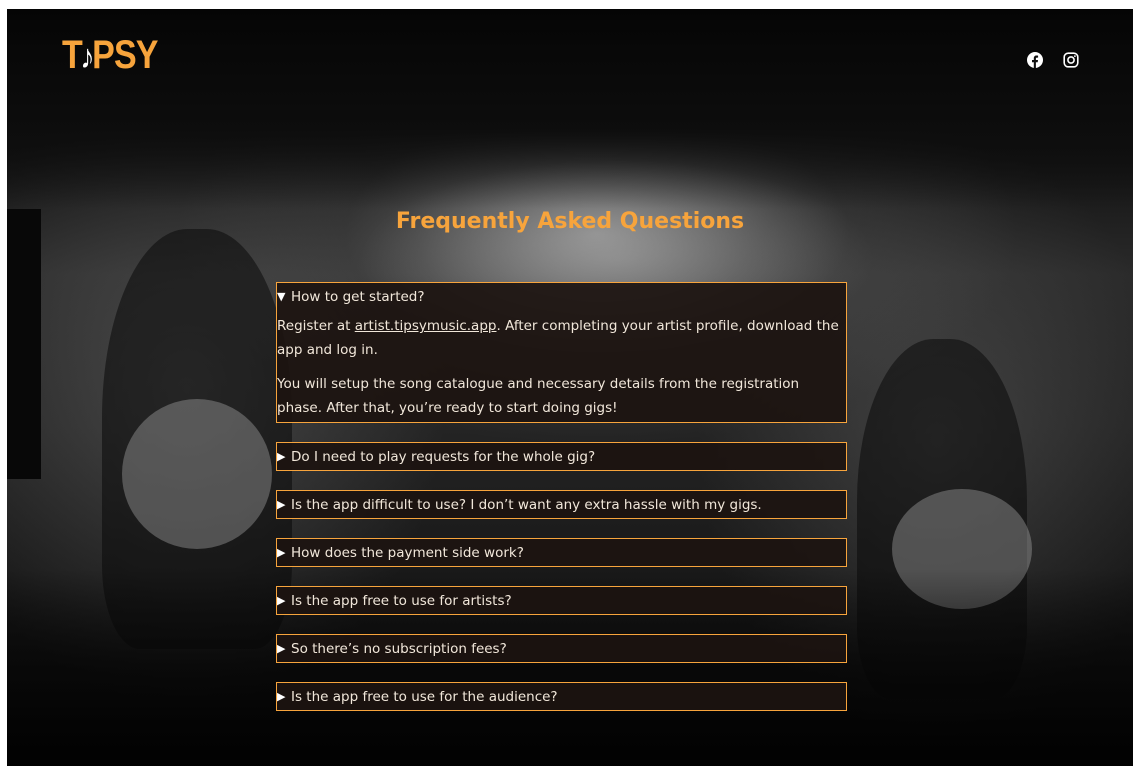 Image resolution: width=1133 pixels, height=766 pixels. I want to click on artist-registration-link: artist.tipsymusic.app, so click(426, 326).